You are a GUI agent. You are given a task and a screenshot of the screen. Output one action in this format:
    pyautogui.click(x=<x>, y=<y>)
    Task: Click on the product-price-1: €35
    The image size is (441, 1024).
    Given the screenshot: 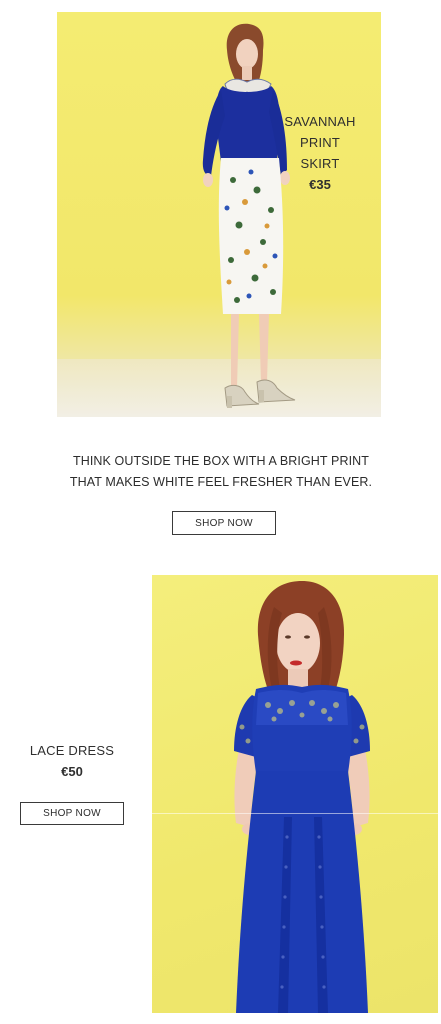 What is the action you would take?
    pyautogui.click(x=320, y=184)
    